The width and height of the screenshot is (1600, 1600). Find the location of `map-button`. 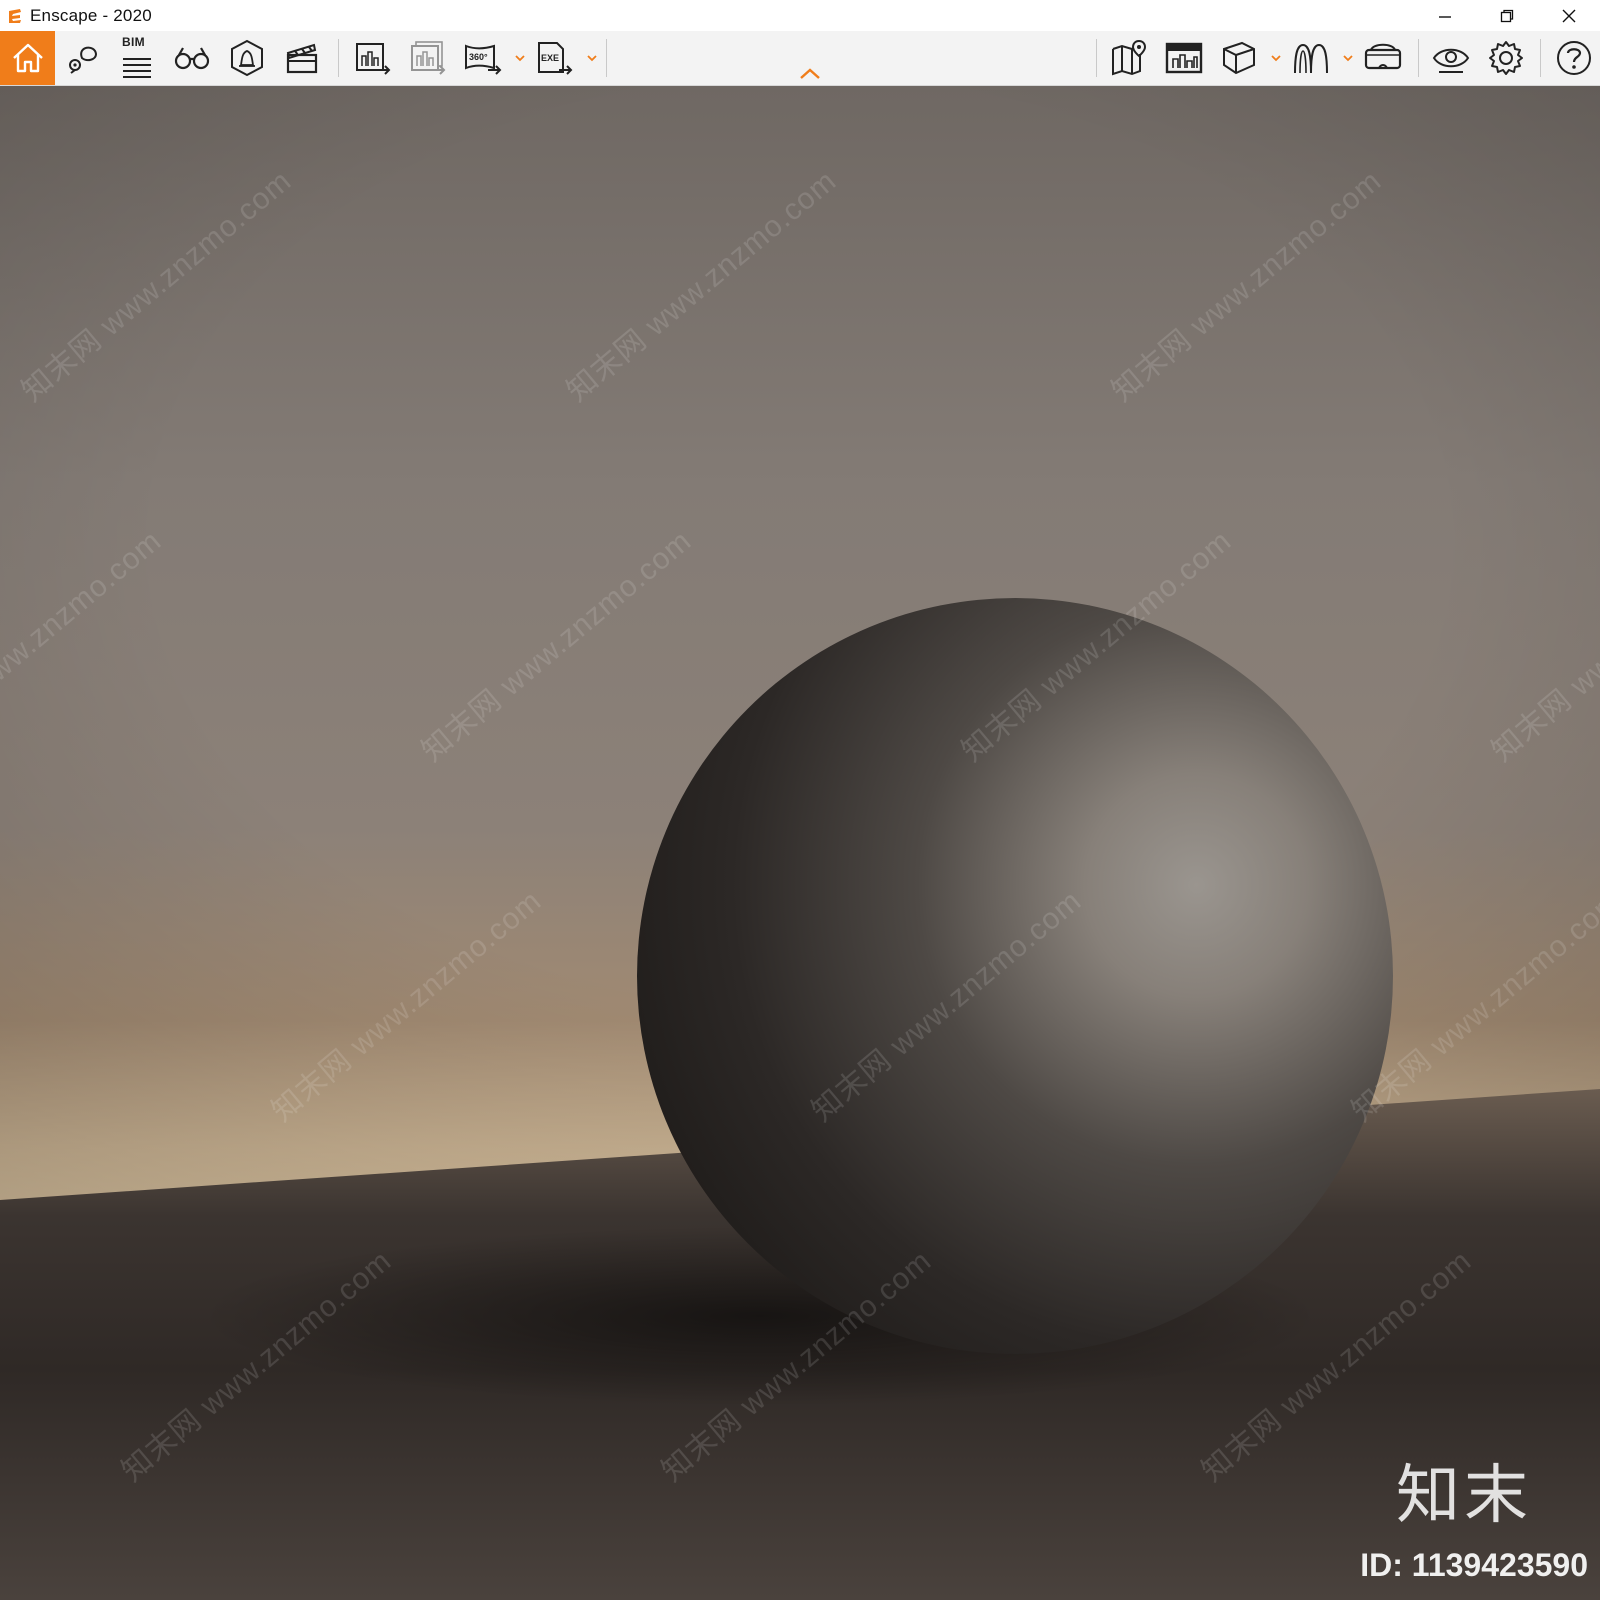

map-button is located at coordinates (1129, 58).